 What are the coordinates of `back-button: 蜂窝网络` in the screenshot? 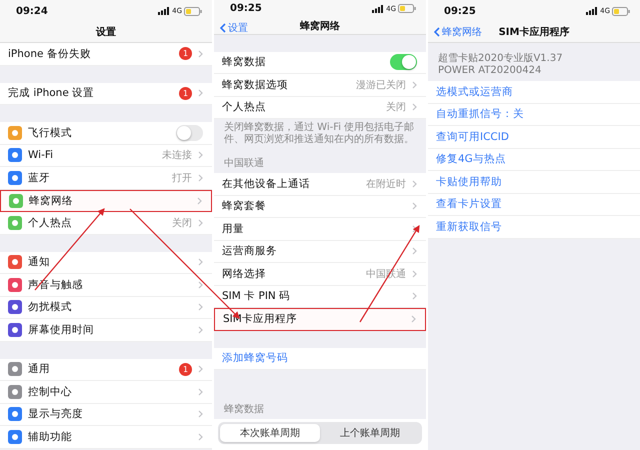 It's located at (458, 32).